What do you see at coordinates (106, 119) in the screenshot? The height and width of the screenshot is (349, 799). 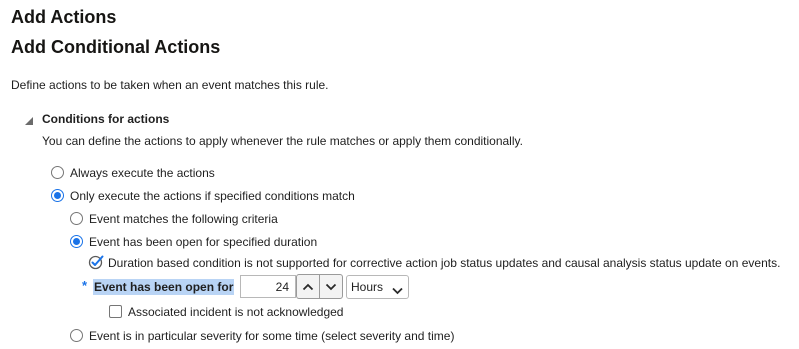 I see `conditions-heading: Conditions for actions` at bounding box center [106, 119].